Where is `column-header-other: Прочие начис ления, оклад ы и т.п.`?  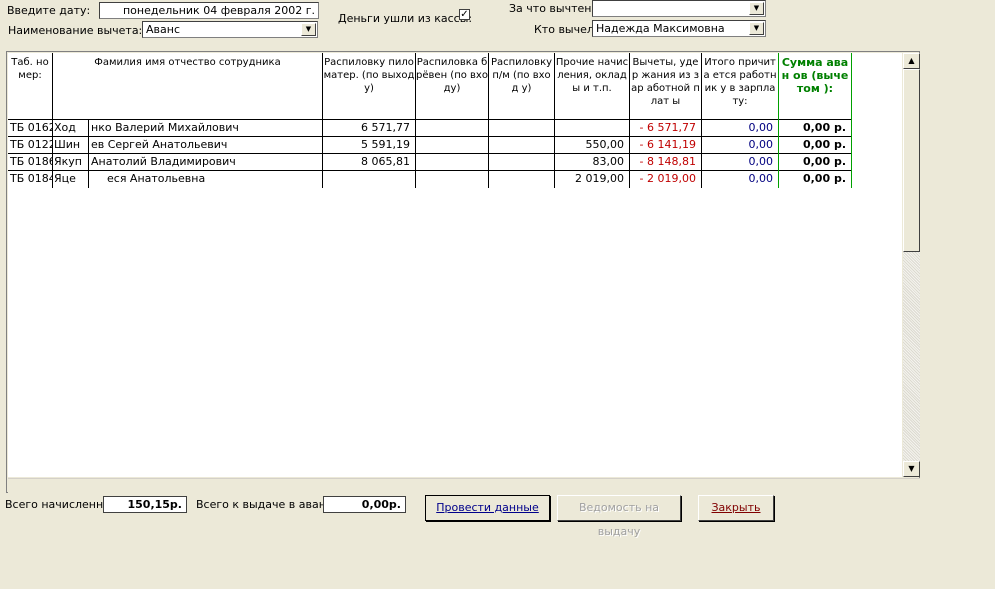
column-header-other: Прочие начис ления, оклад ы и т.п. is located at coordinates (592, 86).